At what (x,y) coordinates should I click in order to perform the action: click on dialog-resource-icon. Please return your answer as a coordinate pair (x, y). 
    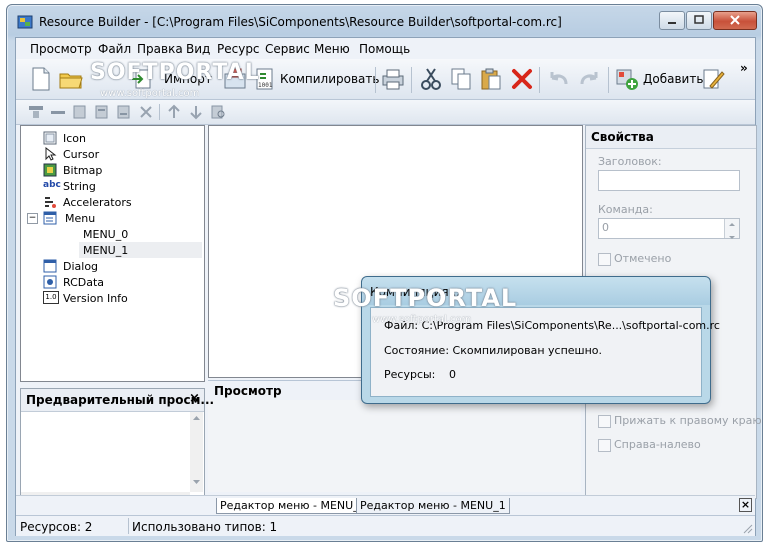
    Looking at the image, I should click on (50, 266).